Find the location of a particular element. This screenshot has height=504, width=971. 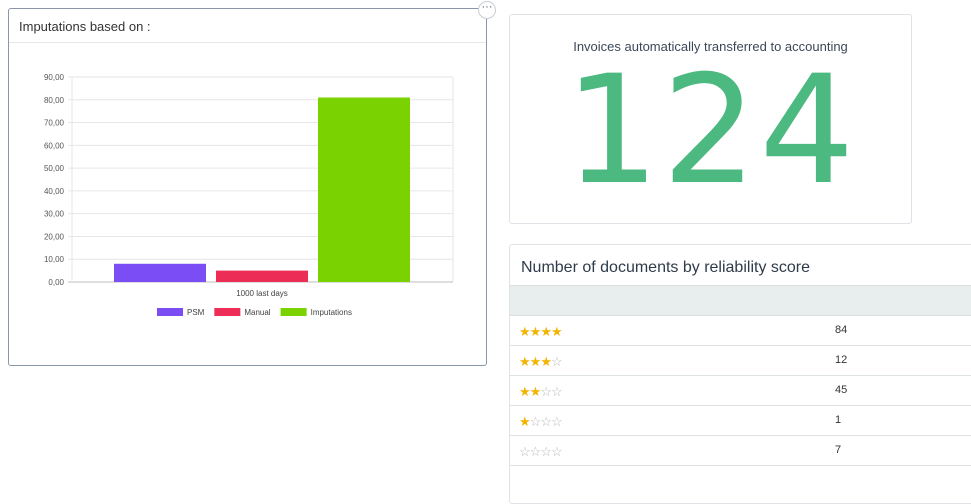

bar-imputations is located at coordinates (364, 189).